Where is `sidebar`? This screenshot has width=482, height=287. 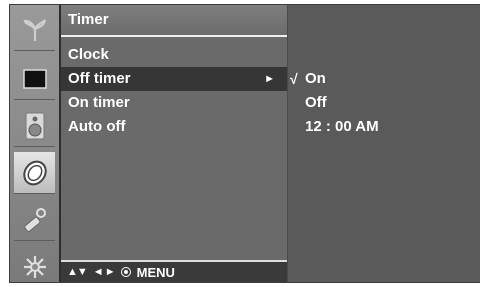
sidebar is located at coordinates (35, 143).